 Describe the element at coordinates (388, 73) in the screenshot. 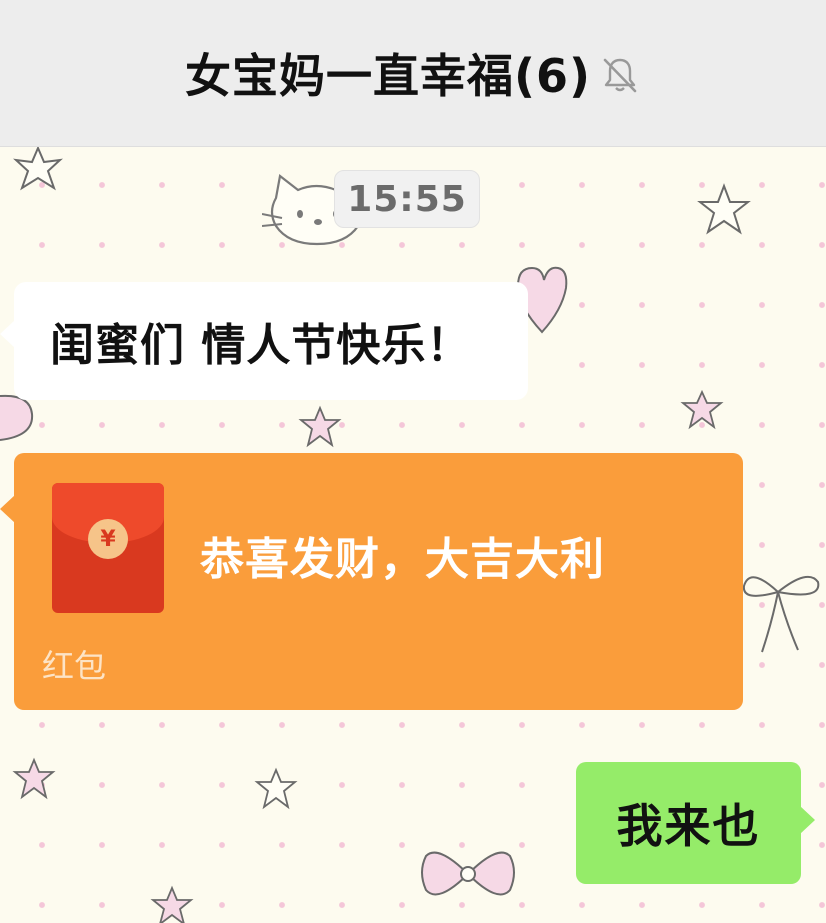

I see `chat-title: 女宝妈一直幸福(6)` at that location.